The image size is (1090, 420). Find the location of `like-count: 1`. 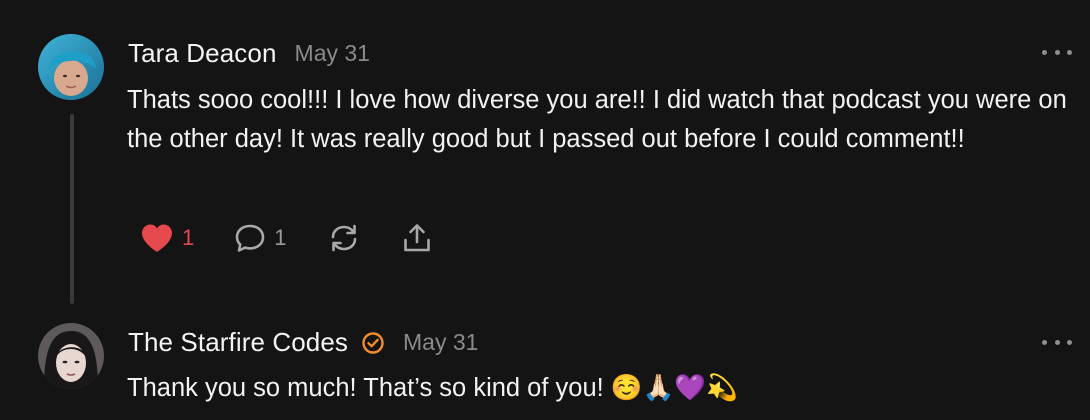

like-count: 1 is located at coordinates (188, 237).